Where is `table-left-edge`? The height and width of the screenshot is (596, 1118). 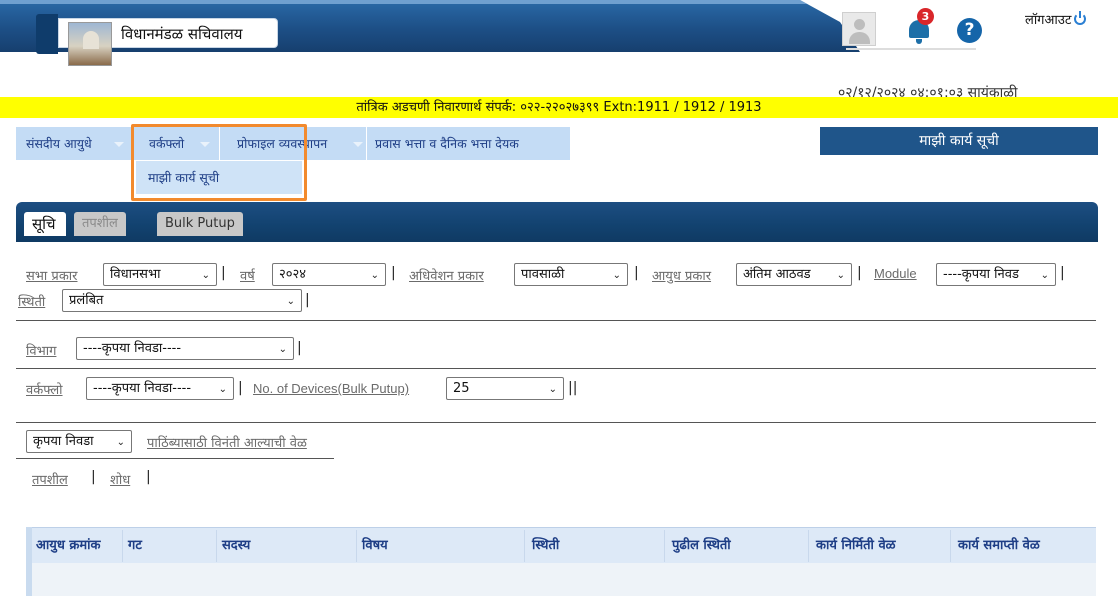
table-left-edge is located at coordinates (29, 561).